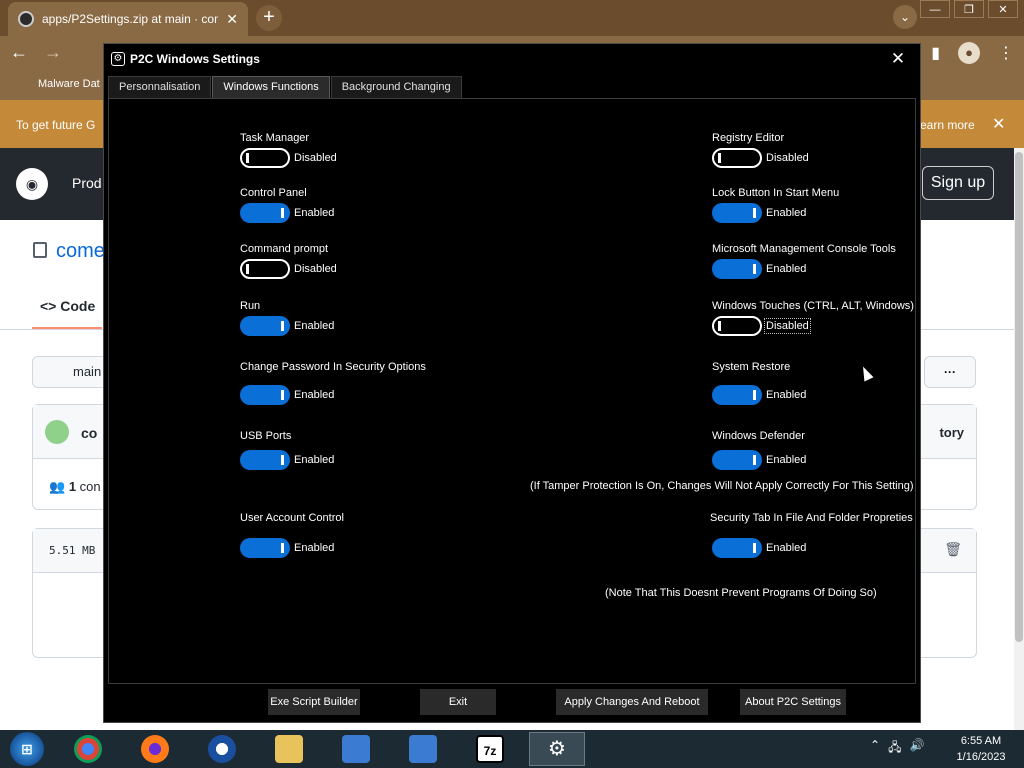 The image size is (1024, 768). I want to click on firefox-icon, so click(155, 749).